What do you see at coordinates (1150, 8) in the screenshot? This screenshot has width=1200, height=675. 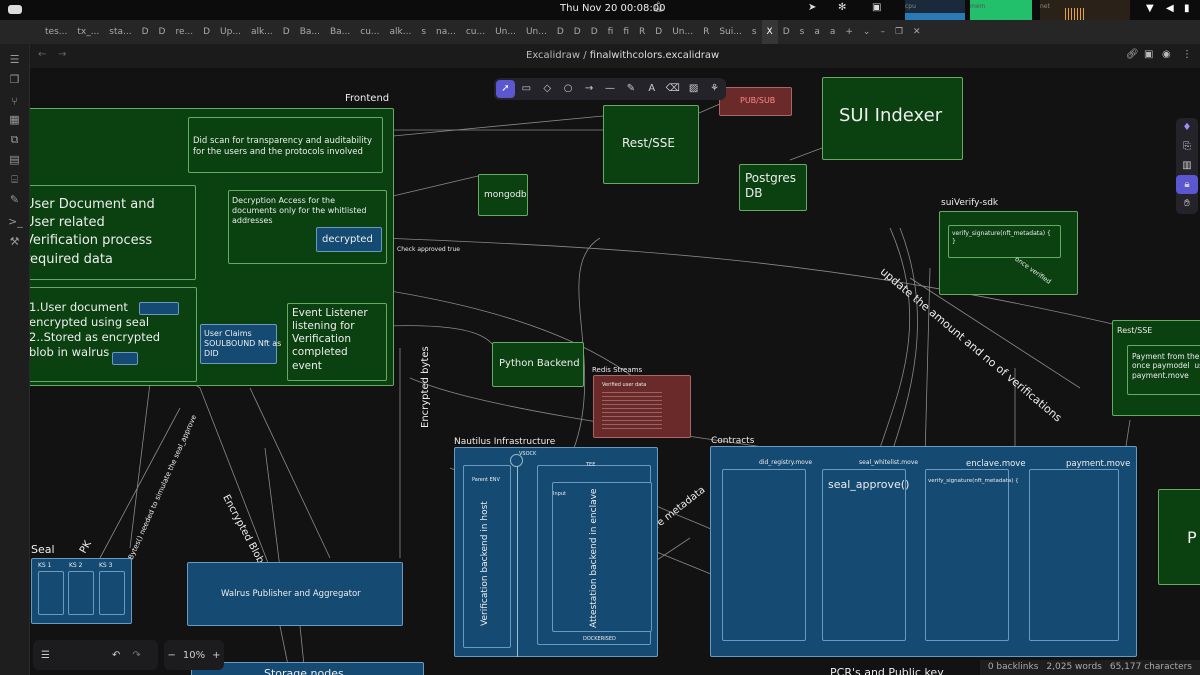 I see `wifi-icon: ▼` at bounding box center [1150, 8].